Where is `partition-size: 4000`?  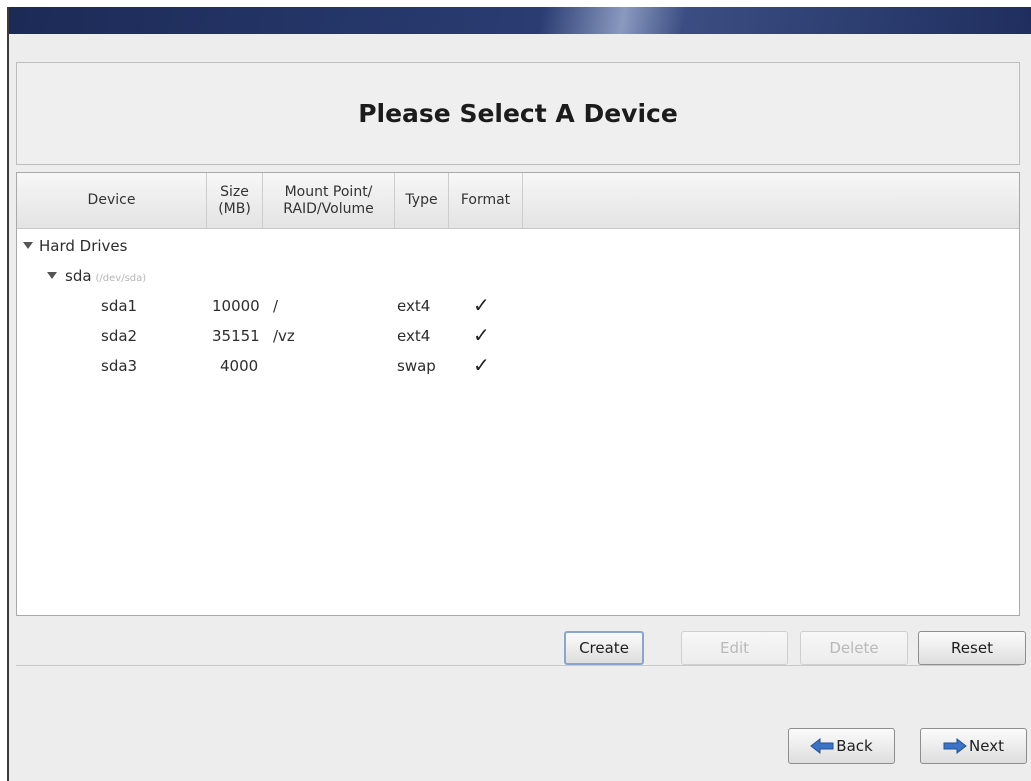 partition-size: 4000 is located at coordinates (239, 366).